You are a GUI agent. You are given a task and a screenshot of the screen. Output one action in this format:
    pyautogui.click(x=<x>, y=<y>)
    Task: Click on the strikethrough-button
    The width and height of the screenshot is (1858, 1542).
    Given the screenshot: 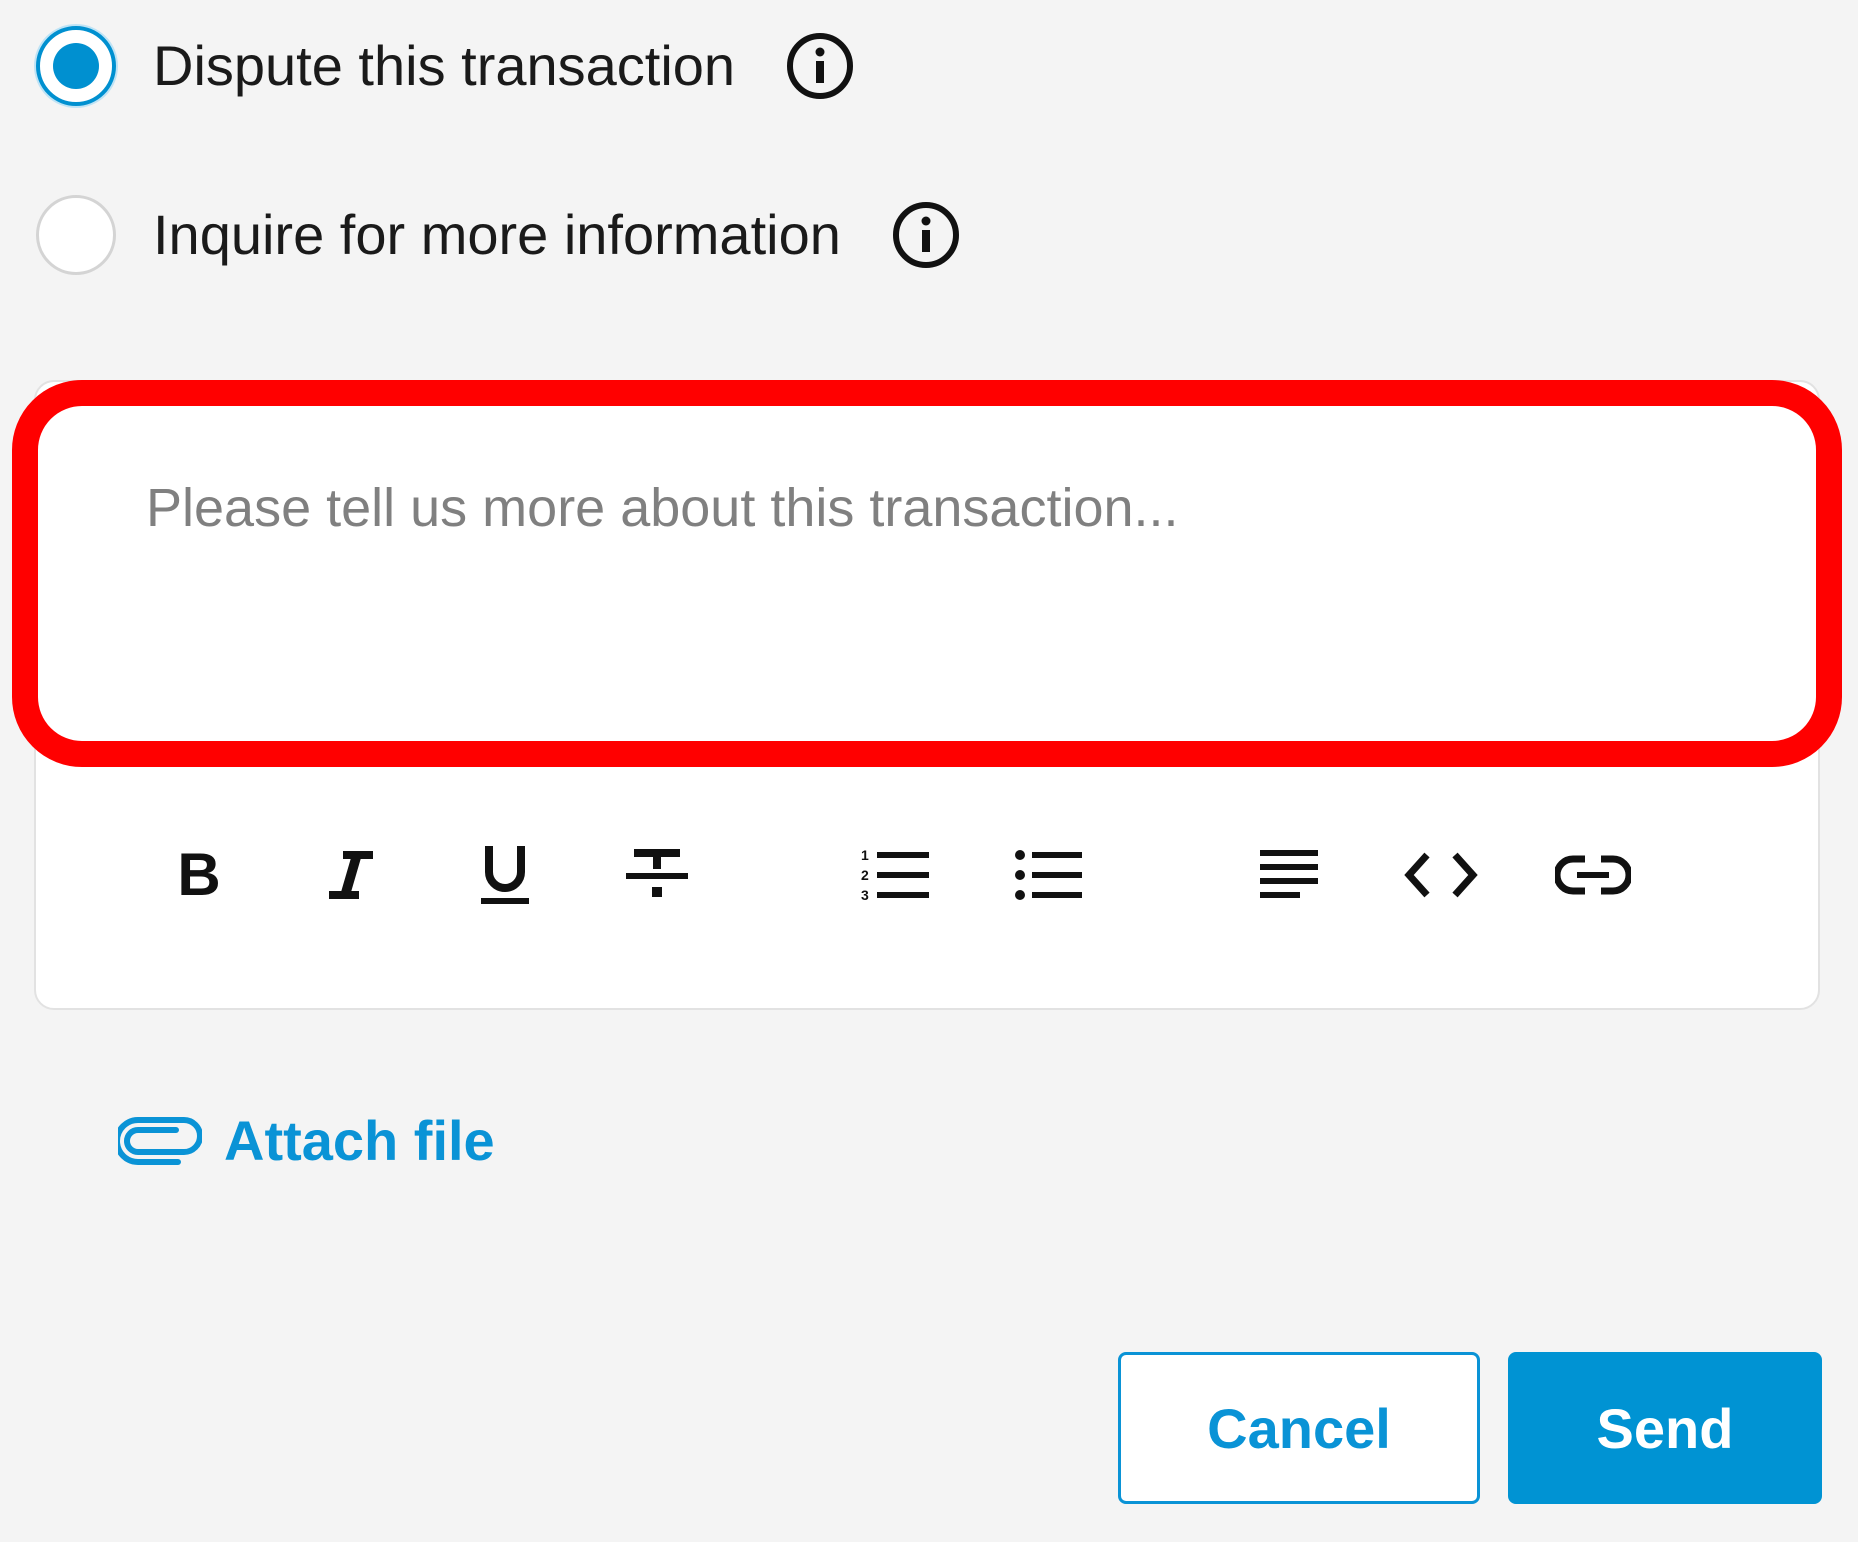 What is the action you would take?
    pyautogui.click(x=657, y=875)
    